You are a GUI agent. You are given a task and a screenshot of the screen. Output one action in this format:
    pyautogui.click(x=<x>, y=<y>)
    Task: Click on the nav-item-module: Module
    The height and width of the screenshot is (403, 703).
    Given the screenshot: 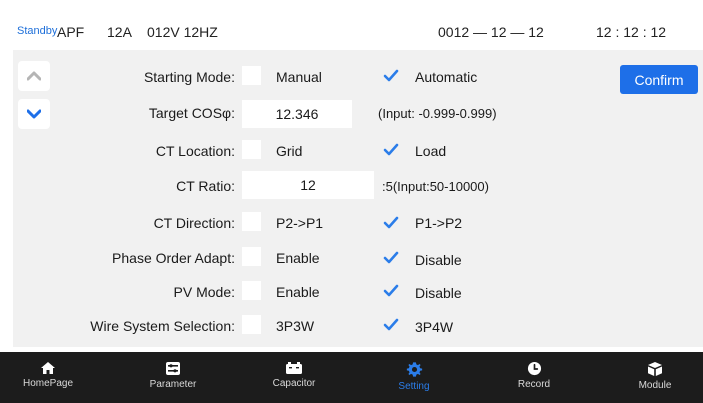 What is the action you would take?
    pyautogui.click(x=655, y=377)
    